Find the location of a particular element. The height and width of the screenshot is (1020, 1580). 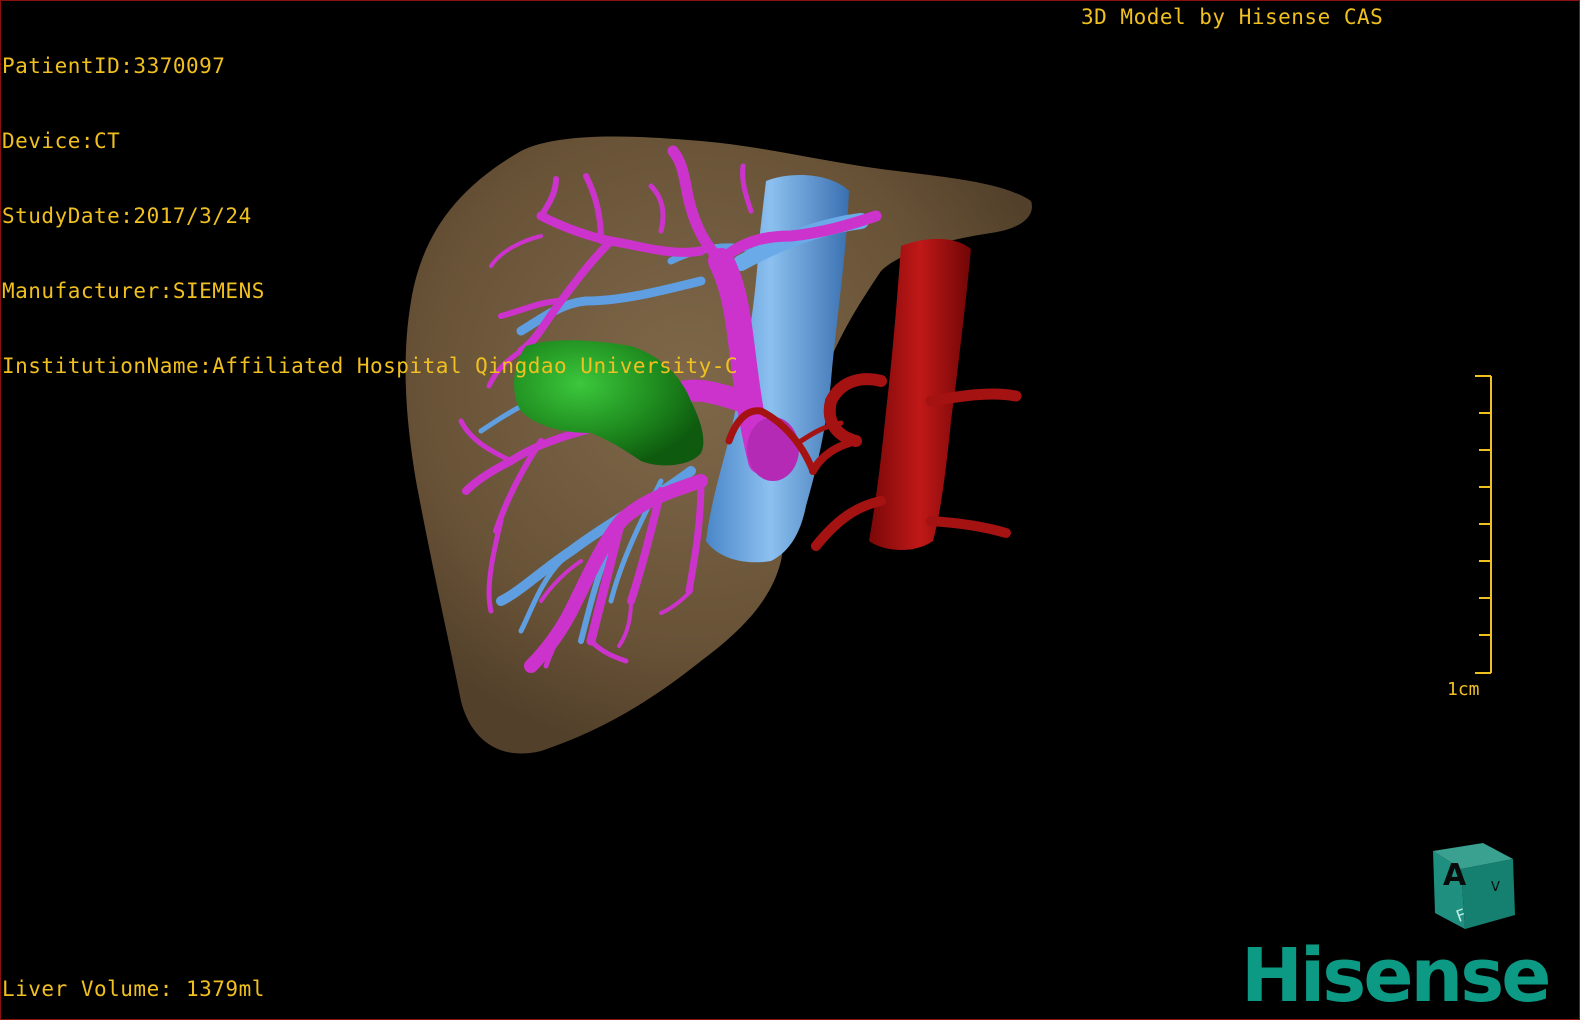

model-credit-label: 3D Model by Hisense CAS is located at coordinates (1232, 17).